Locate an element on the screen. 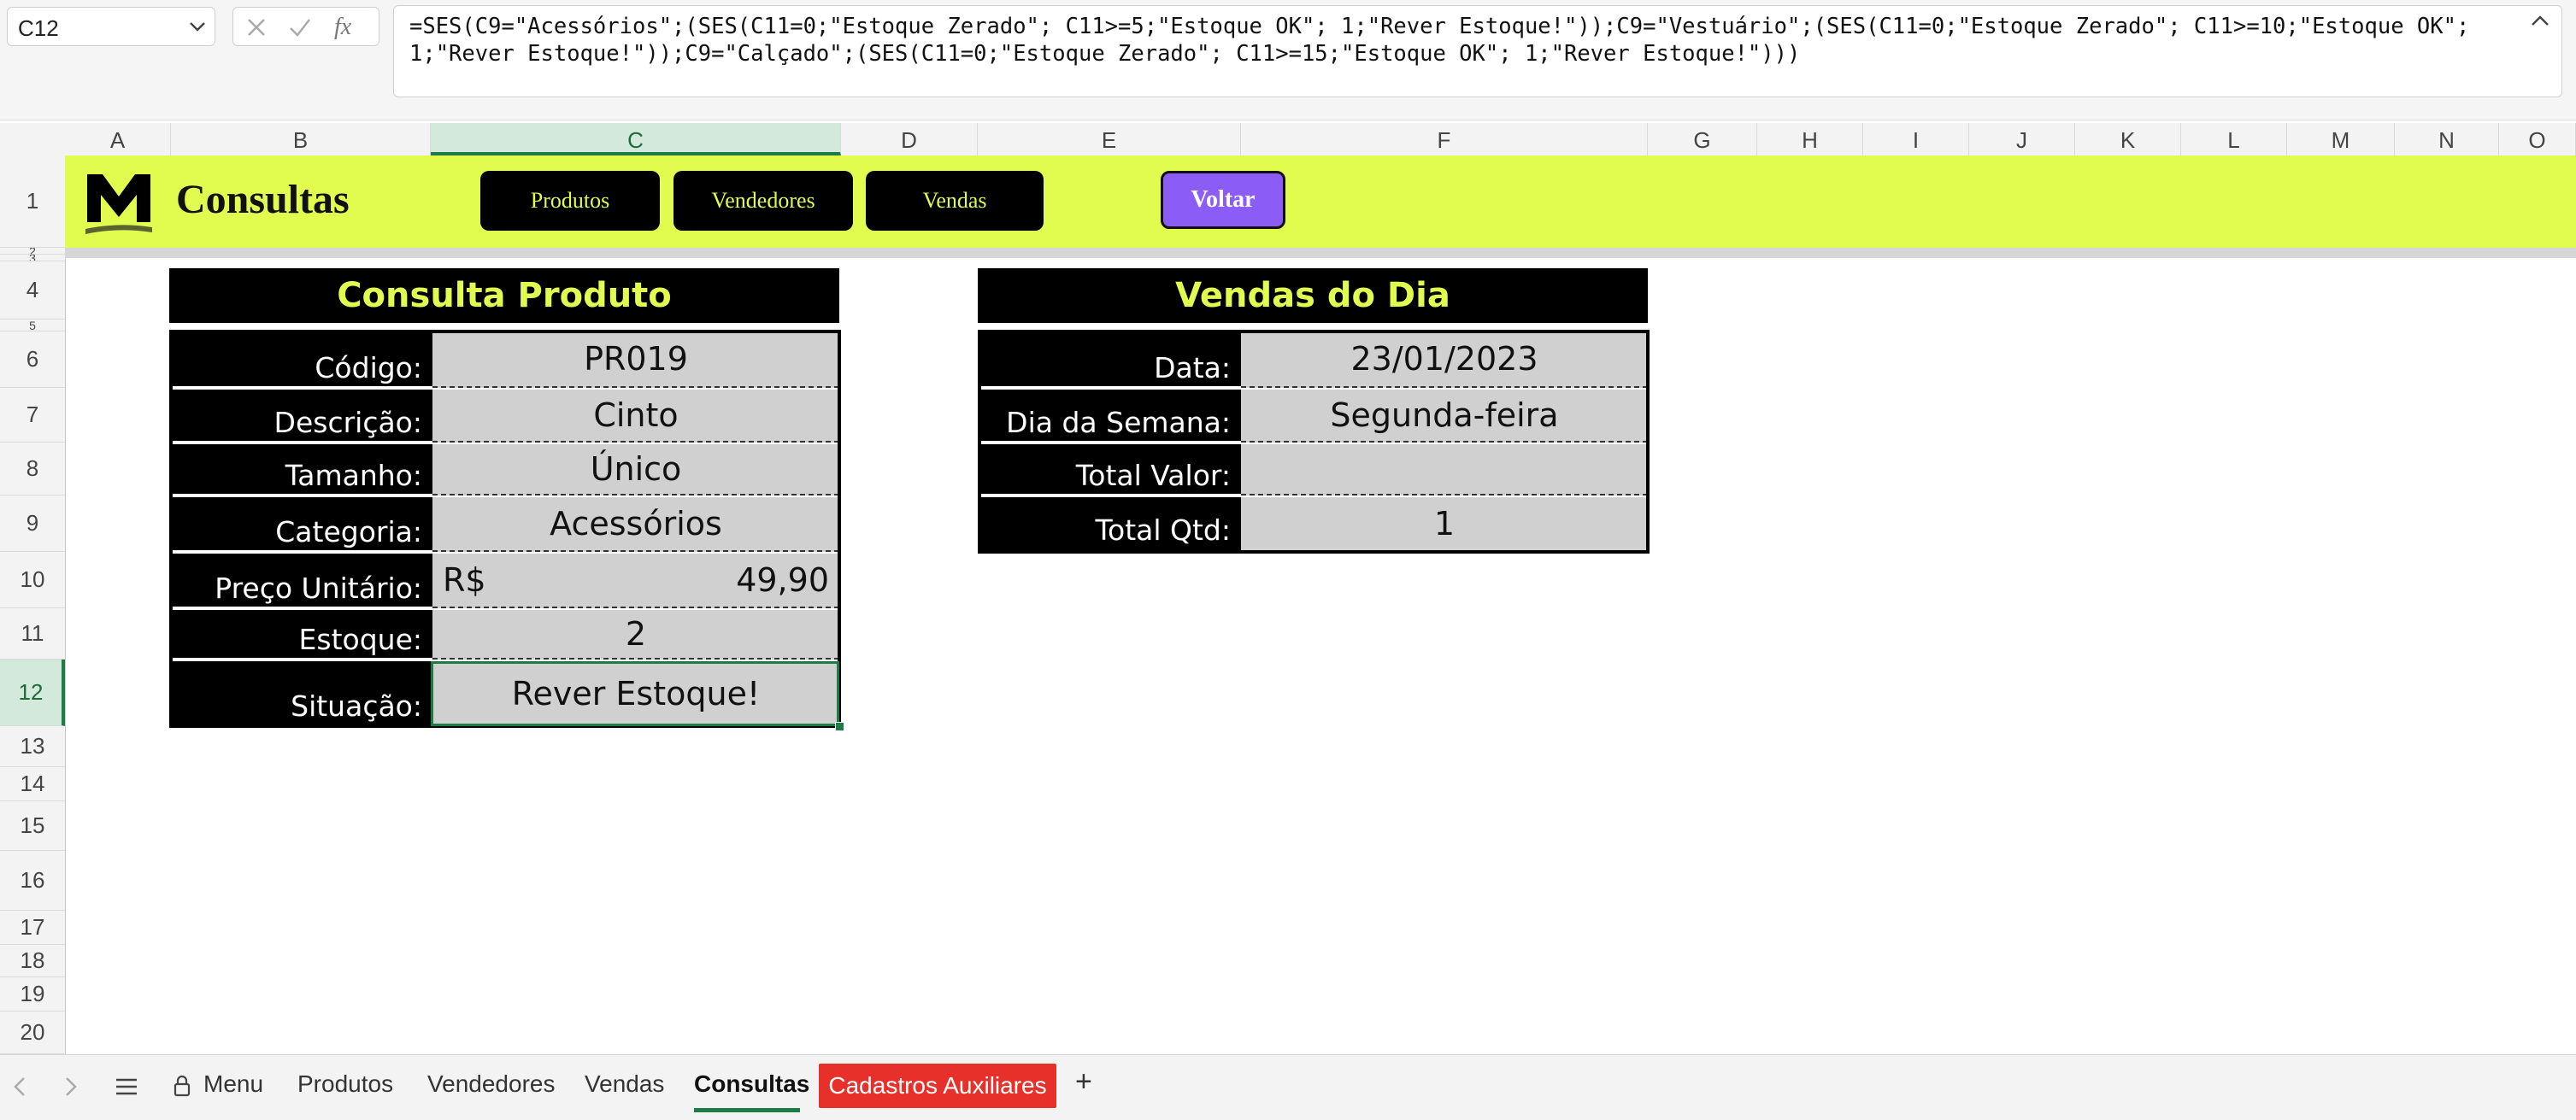  row-header-4: 4 is located at coordinates (32, 290).